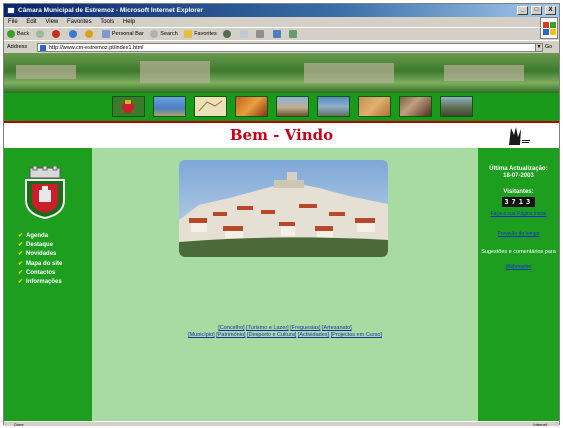 This screenshot has width=563, height=428. What do you see at coordinates (294, 34) in the screenshot?
I see `discuss-button` at bounding box center [294, 34].